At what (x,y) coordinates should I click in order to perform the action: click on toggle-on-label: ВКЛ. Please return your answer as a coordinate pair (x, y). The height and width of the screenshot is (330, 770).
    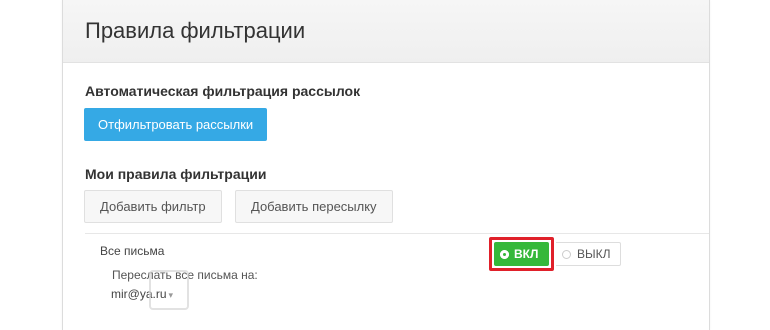
    Looking at the image, I should click on (526, 254).